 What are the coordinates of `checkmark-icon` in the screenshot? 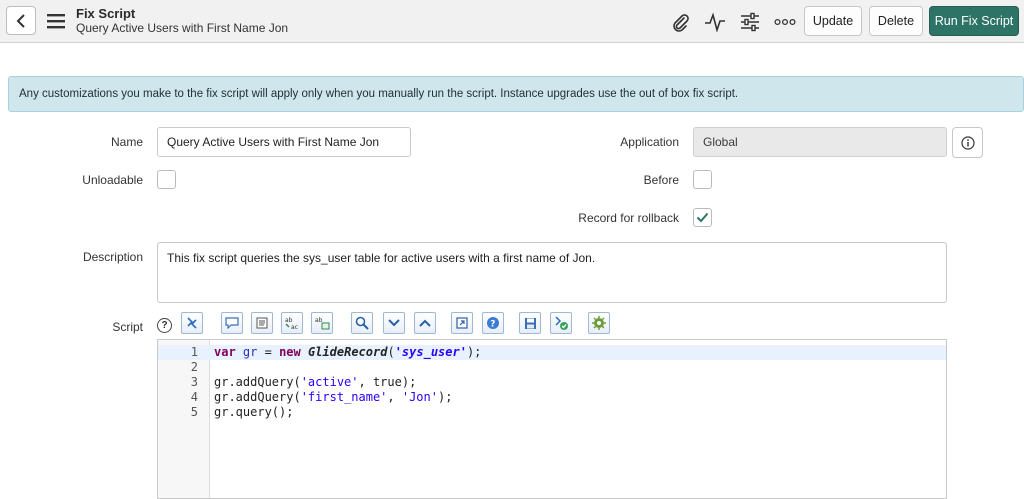 It's located at (702, 217).